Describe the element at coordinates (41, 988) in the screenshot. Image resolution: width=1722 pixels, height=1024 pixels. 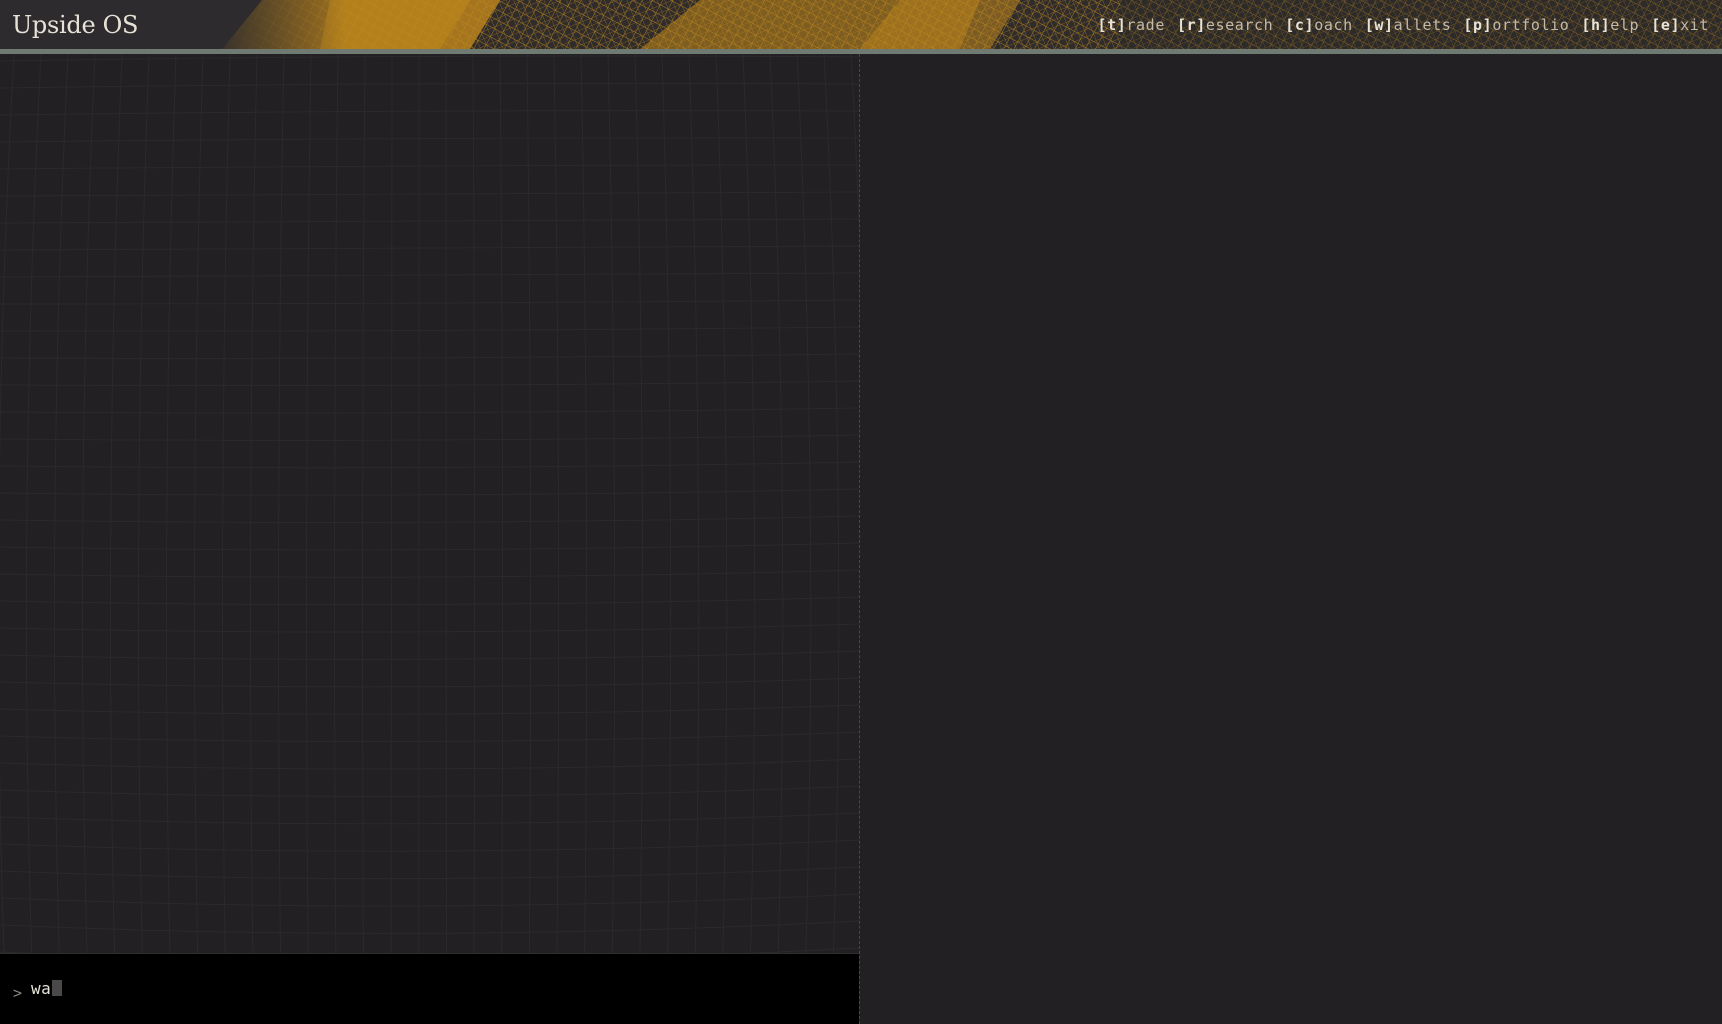
I see `command-input-text: wa` at that location.